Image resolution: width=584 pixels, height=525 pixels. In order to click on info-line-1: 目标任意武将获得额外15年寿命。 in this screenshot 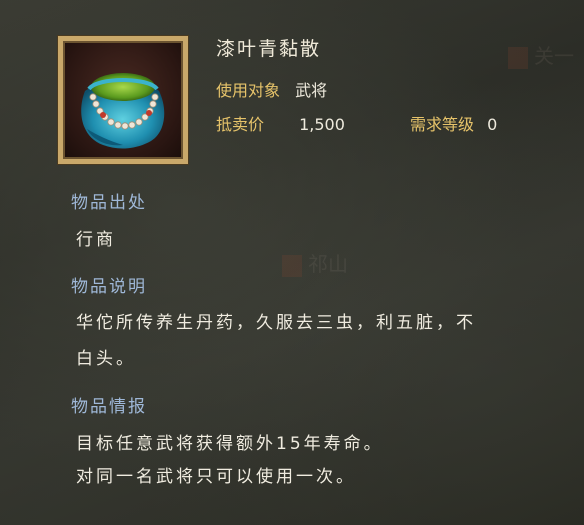, I will do `click(230, 444)`.